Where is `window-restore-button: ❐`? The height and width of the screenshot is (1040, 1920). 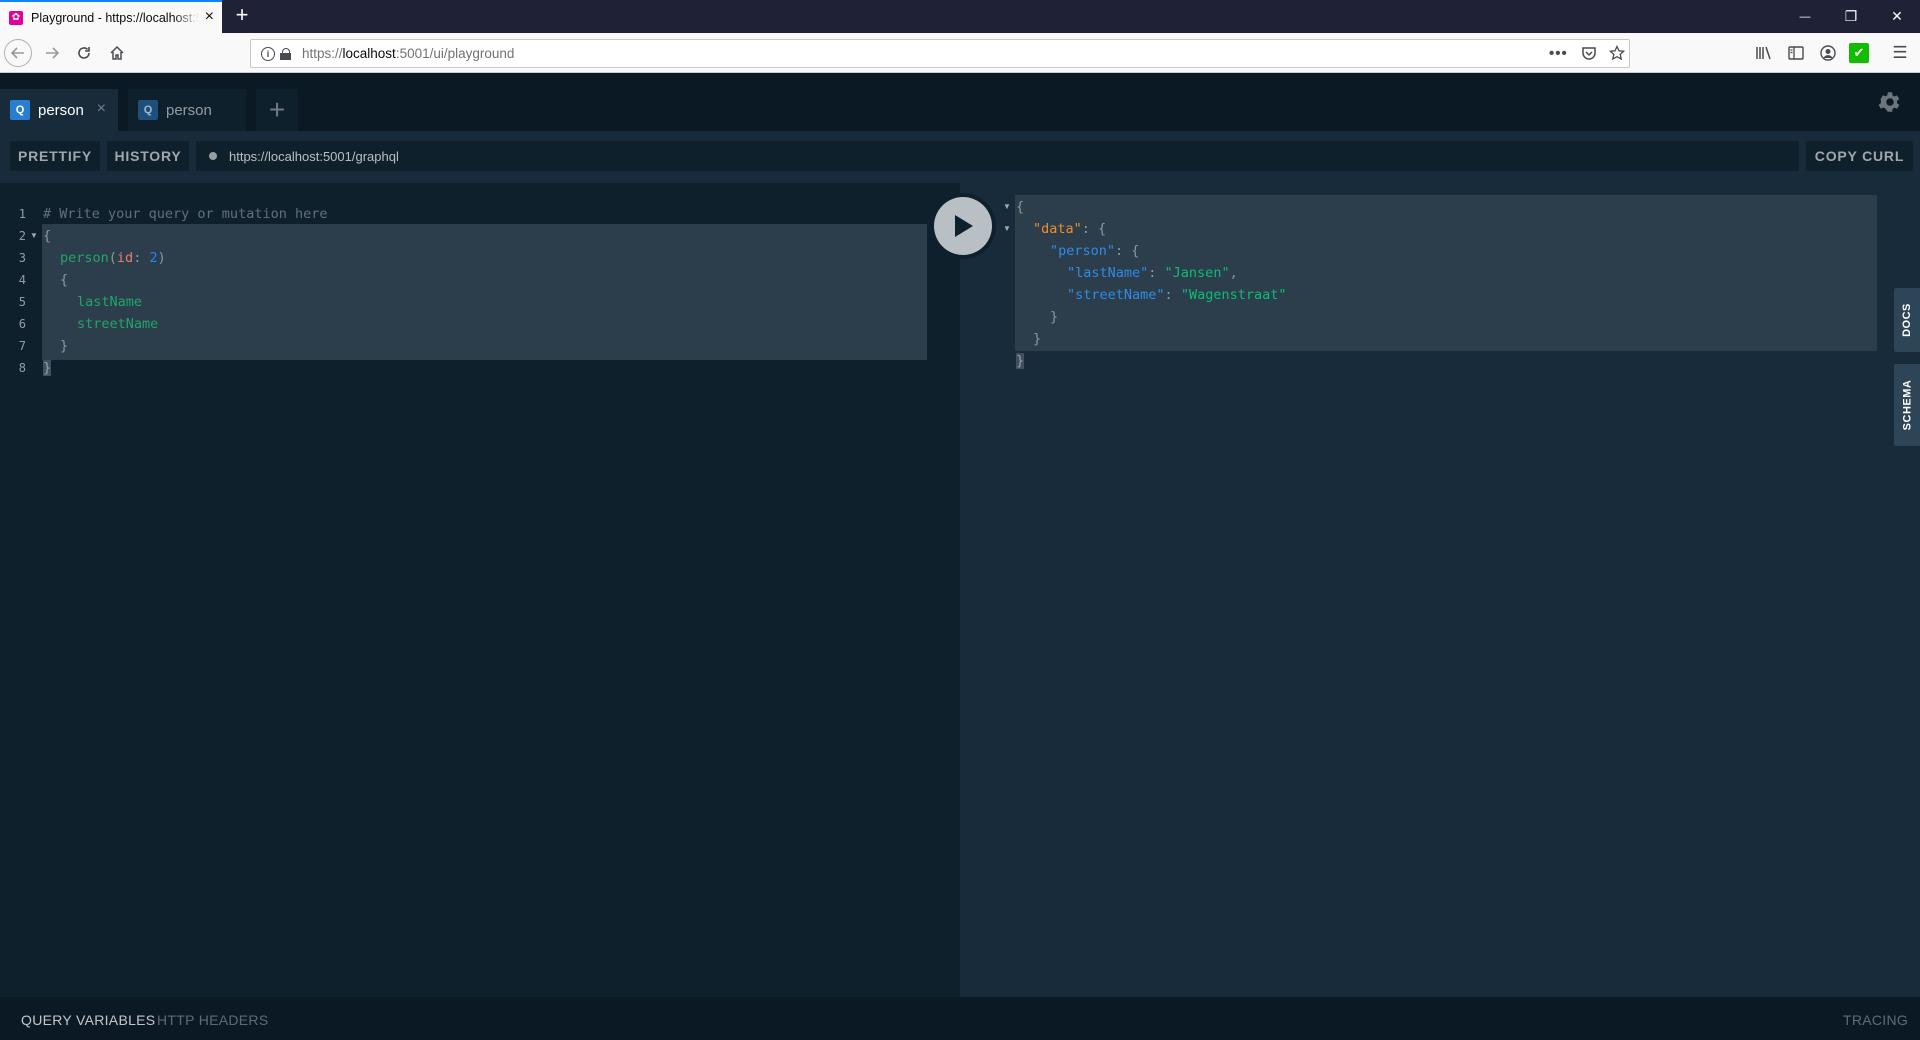
window-restore-button: ❐ is located at coordinates (1851, 16).